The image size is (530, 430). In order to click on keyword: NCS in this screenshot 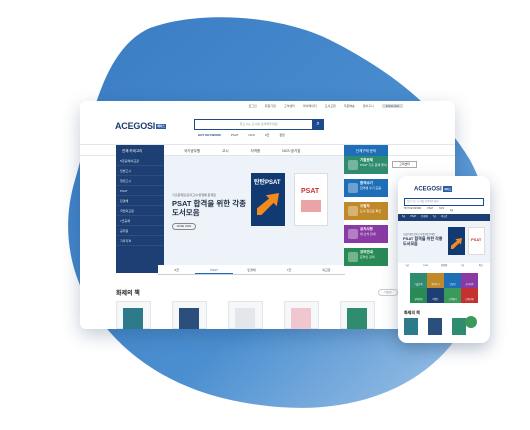, I will do `click(441, 210)`.